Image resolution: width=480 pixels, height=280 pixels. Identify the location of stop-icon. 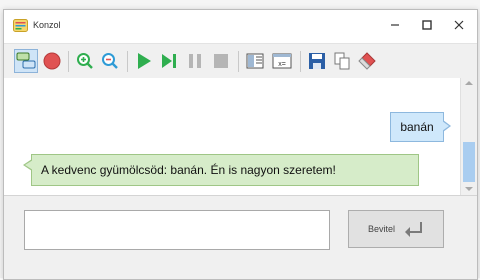
(221, 61).